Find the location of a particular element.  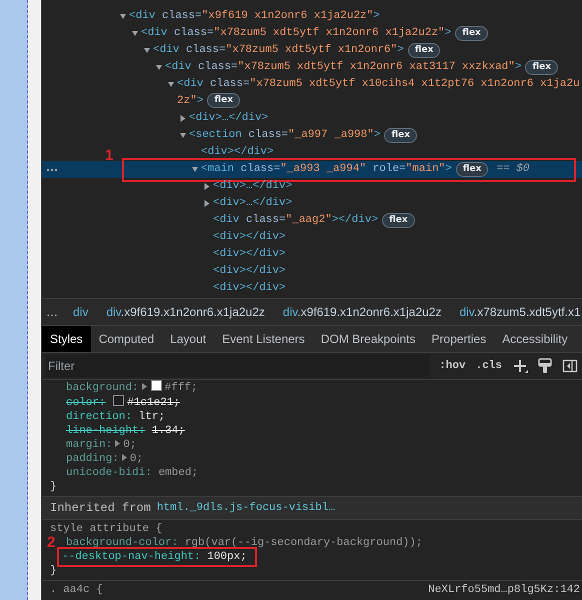

sidebar-toggle-icon is located at coordinates (570, 366).